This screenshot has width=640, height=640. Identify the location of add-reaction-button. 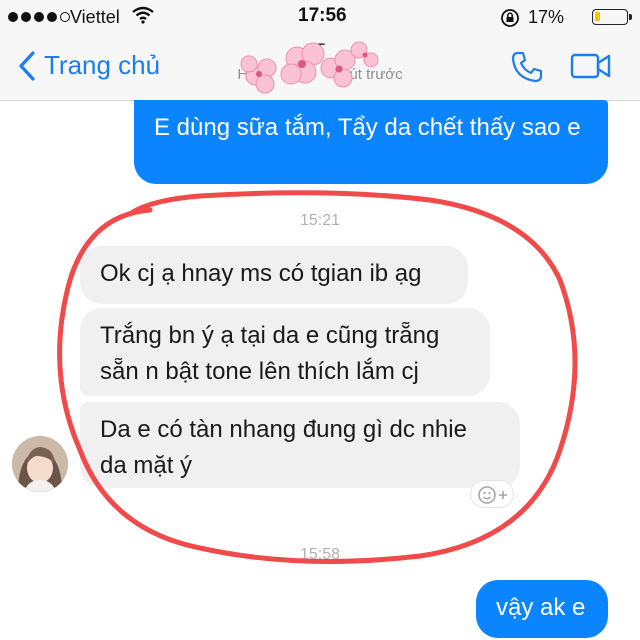
(492, 494).